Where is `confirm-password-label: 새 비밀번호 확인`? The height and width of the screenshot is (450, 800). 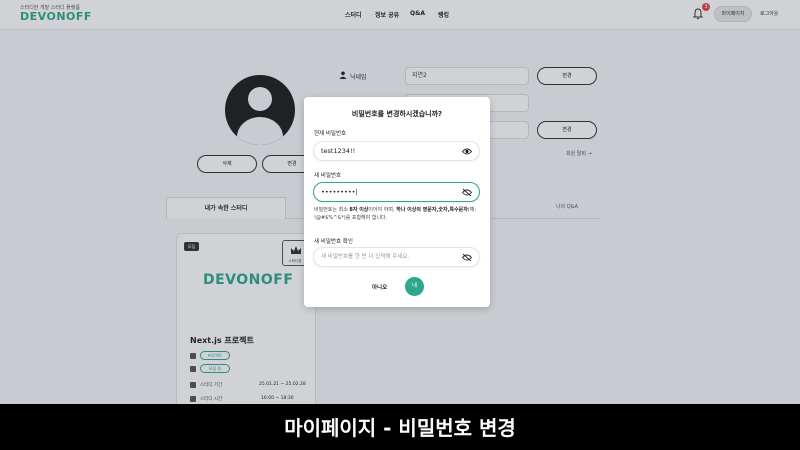 confirm-password-label: 새 비밀번호 확인 is located at coordinates (333, 242).